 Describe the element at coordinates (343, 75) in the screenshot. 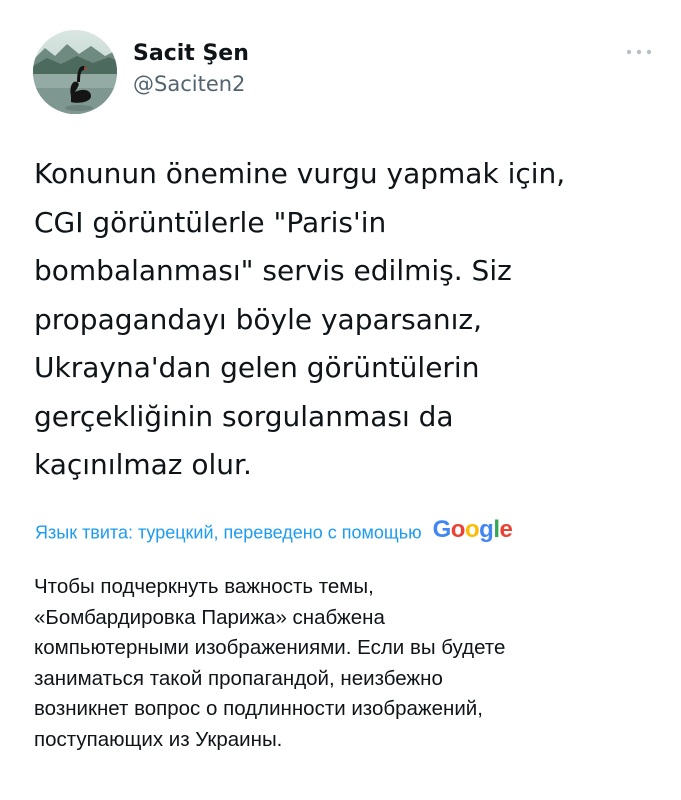

I see `tweet-header: Sacit Şen @Saciten2` at that location.